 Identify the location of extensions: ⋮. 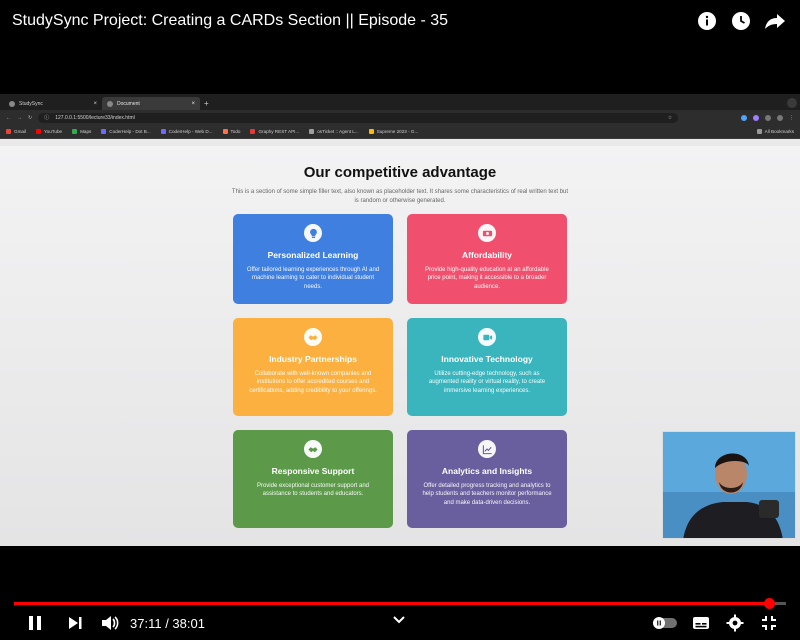
(767, 117).